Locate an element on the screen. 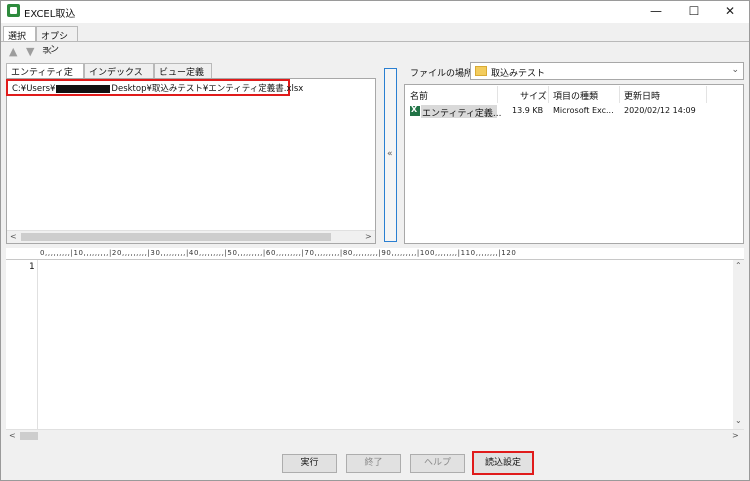 This screenshot has width=750, height=481. load-settings-button: 読込設定 is located at coordinates (503, 463).